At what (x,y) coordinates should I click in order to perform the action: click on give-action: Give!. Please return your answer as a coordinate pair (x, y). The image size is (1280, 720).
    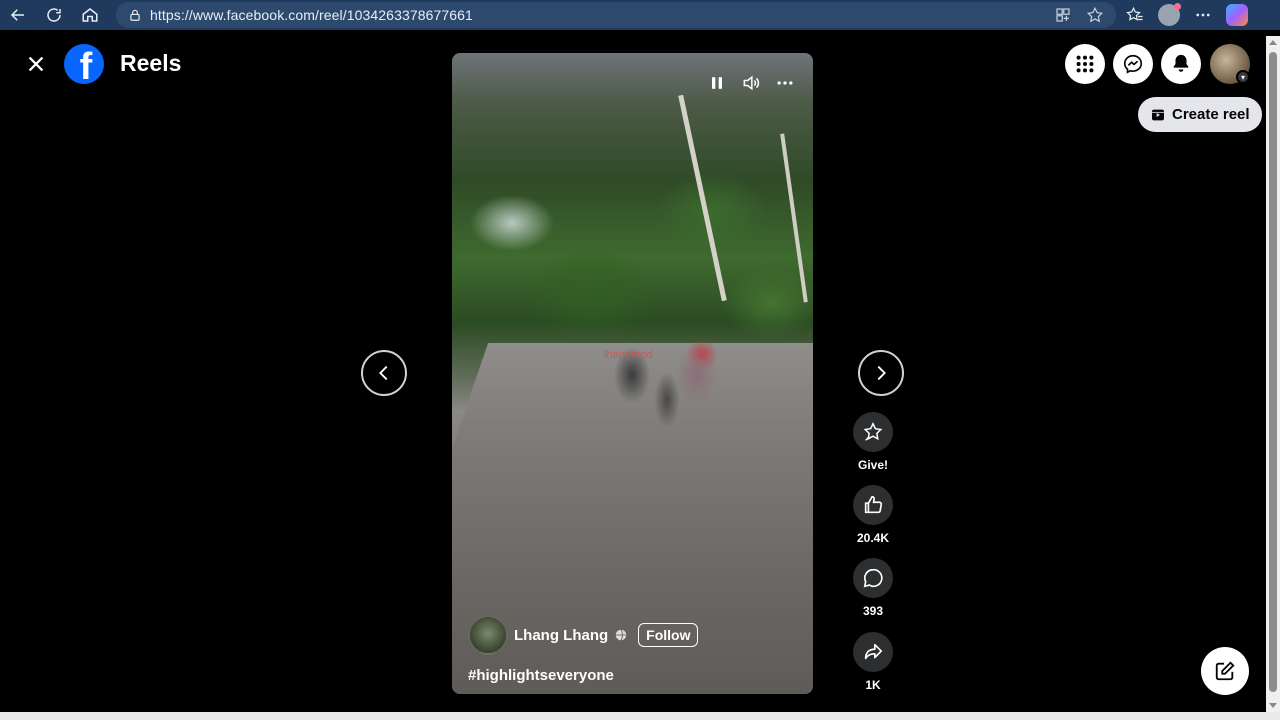
    Looking at the image, I should click on (873, 442).